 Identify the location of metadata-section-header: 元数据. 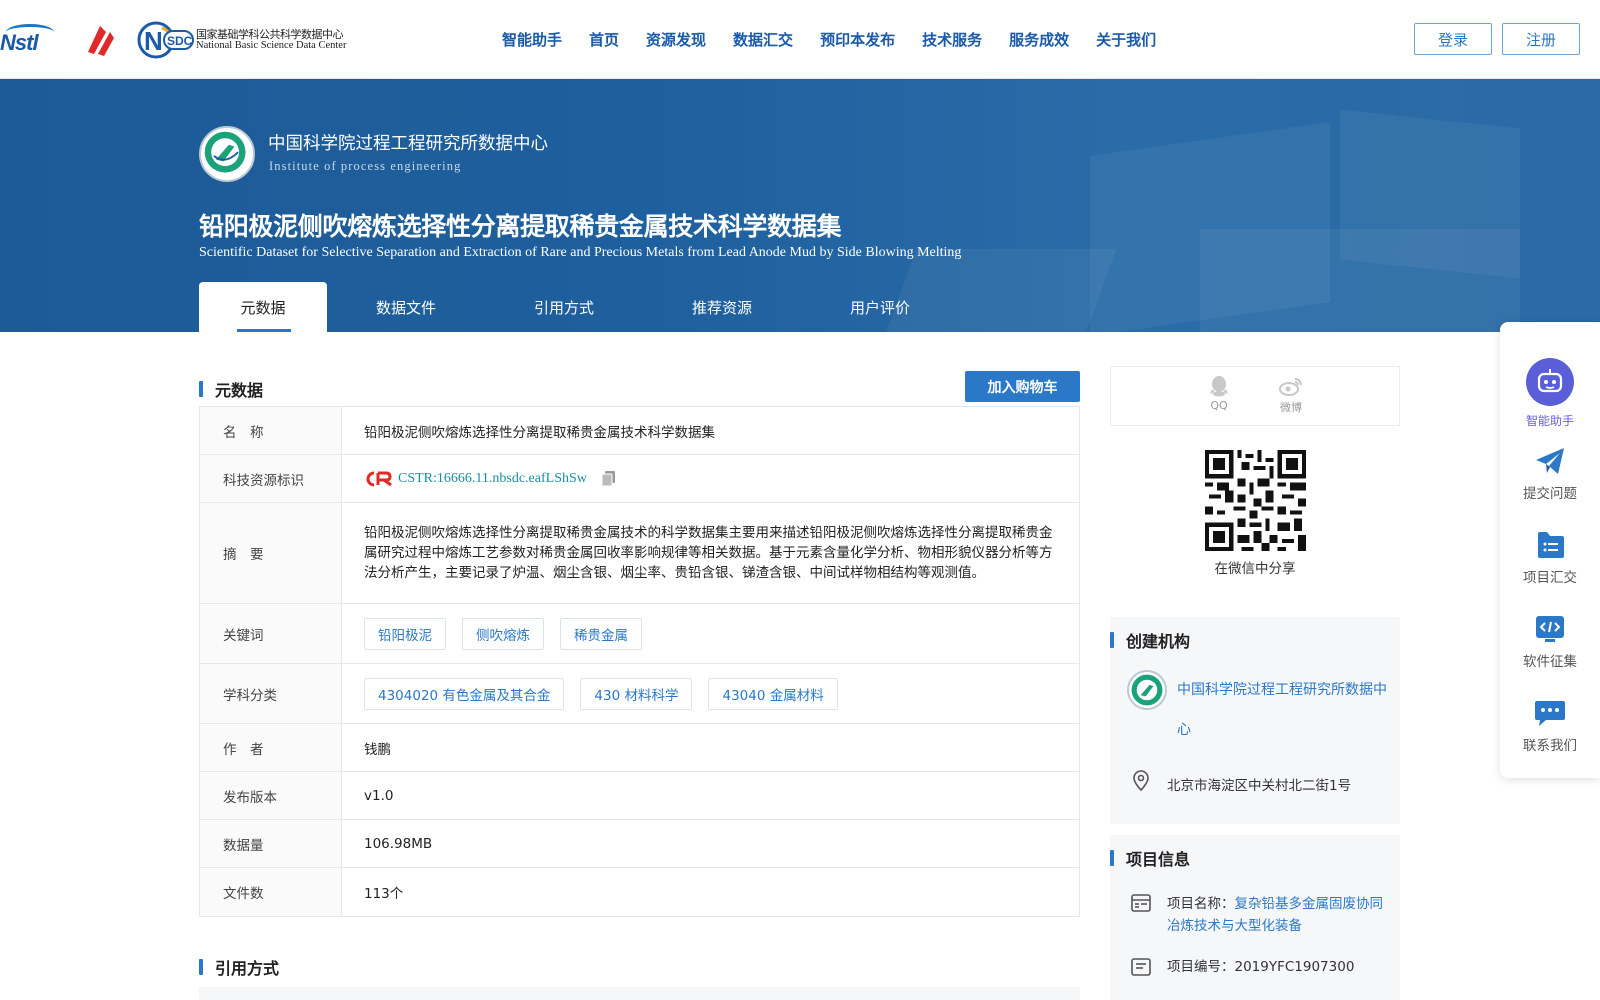
(231, 389).